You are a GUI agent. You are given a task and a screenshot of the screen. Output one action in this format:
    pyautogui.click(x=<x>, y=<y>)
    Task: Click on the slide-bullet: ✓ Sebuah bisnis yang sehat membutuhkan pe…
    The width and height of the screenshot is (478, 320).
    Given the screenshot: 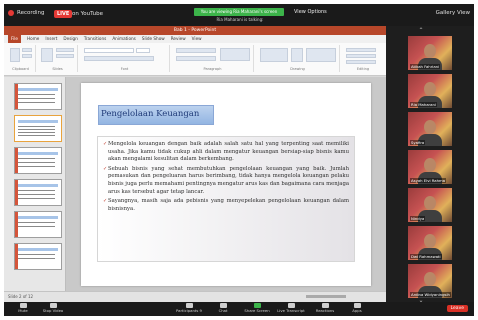 What is the action you would take?
    pyautogui.click(x=226, y=181)
    